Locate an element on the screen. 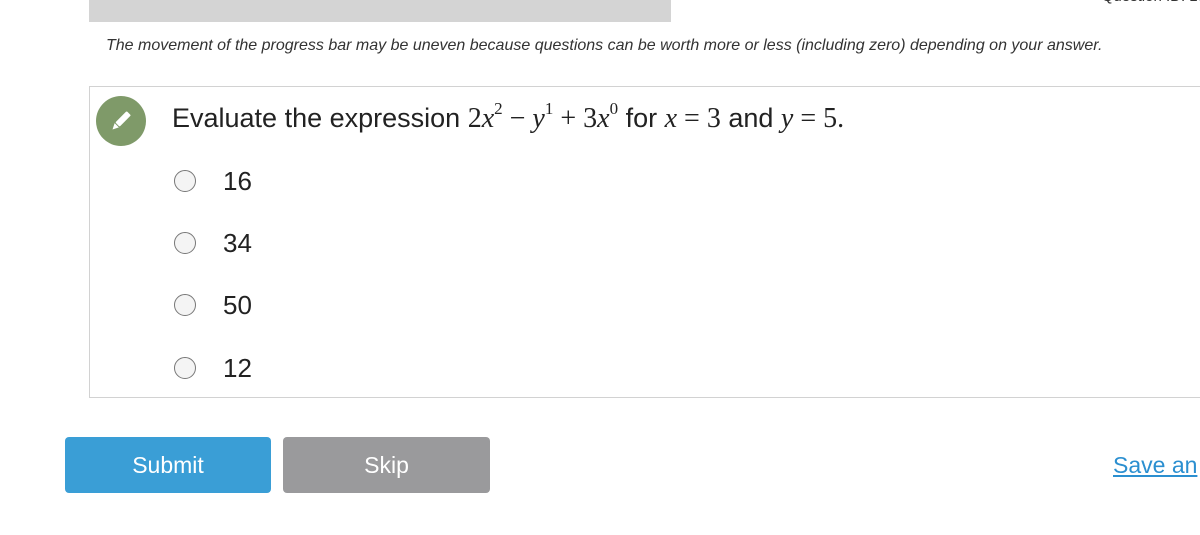  coef-1: 2 is located at coordinates (474, 118).